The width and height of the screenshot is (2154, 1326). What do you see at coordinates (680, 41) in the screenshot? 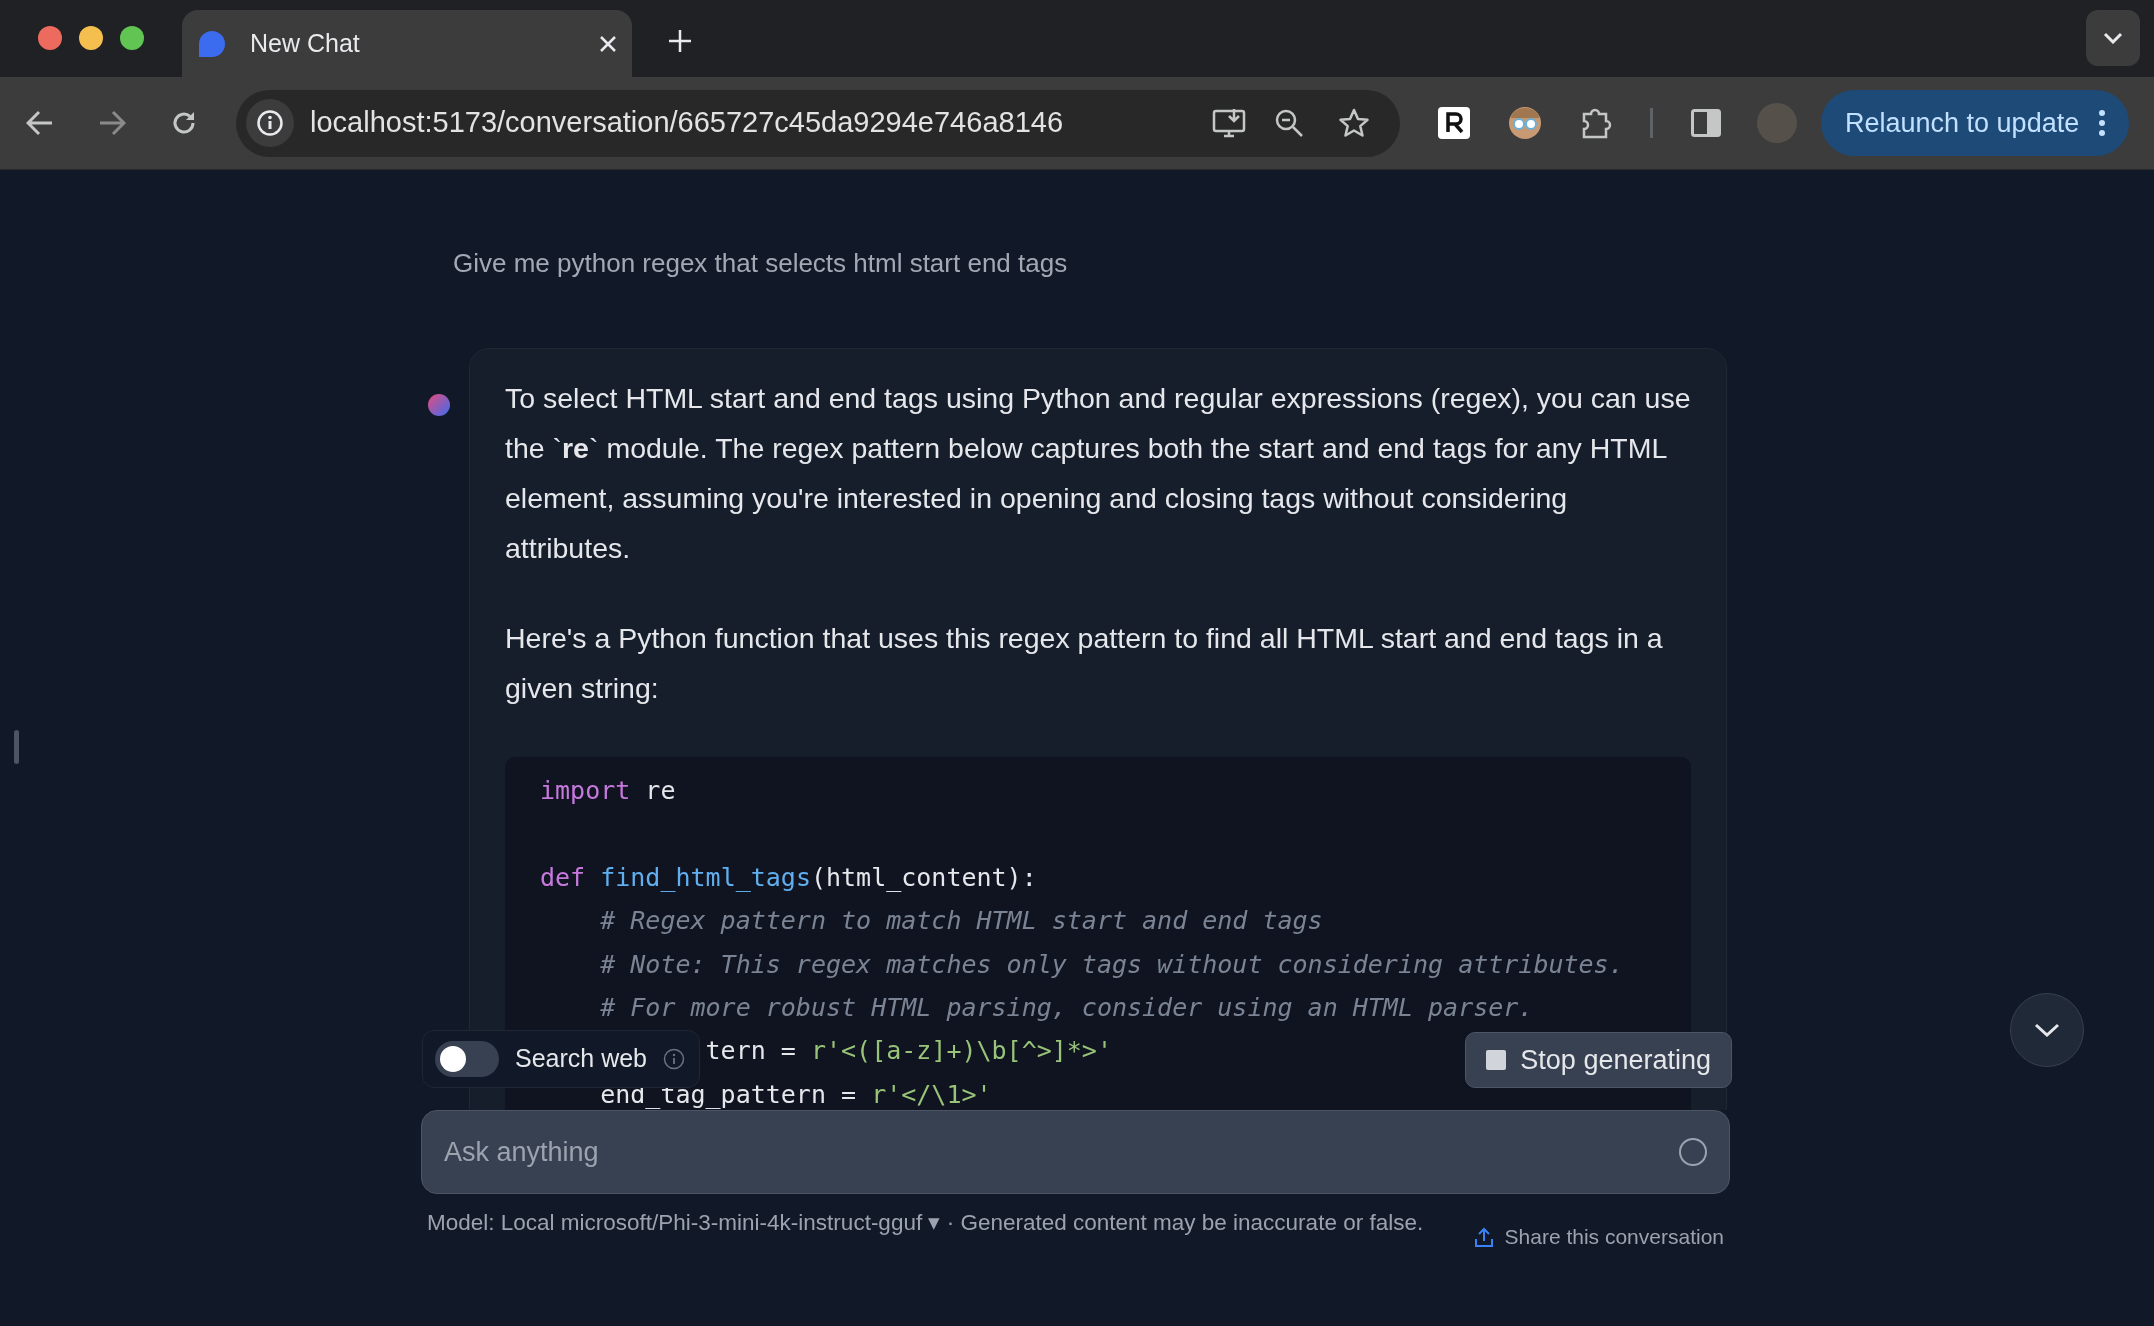
I see `new-tab-icon` at bounding box center [680, 41].